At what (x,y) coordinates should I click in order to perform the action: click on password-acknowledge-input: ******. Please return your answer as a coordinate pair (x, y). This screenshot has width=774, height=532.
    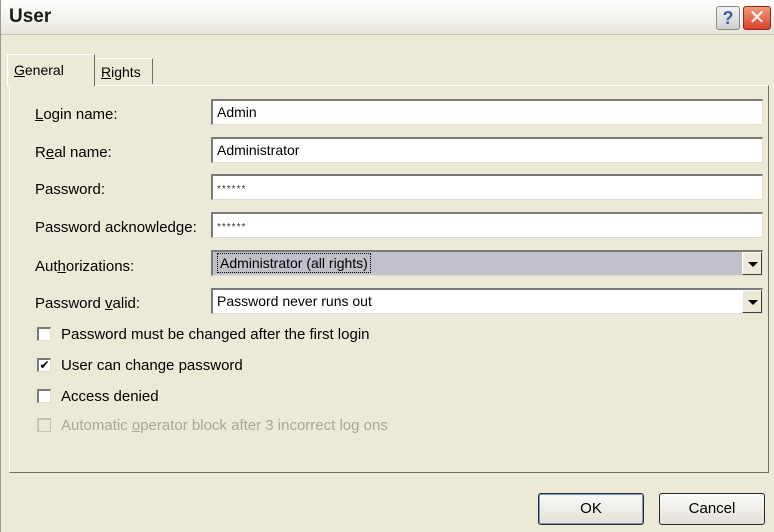
    Looking at the image, I should click on (487, 225).